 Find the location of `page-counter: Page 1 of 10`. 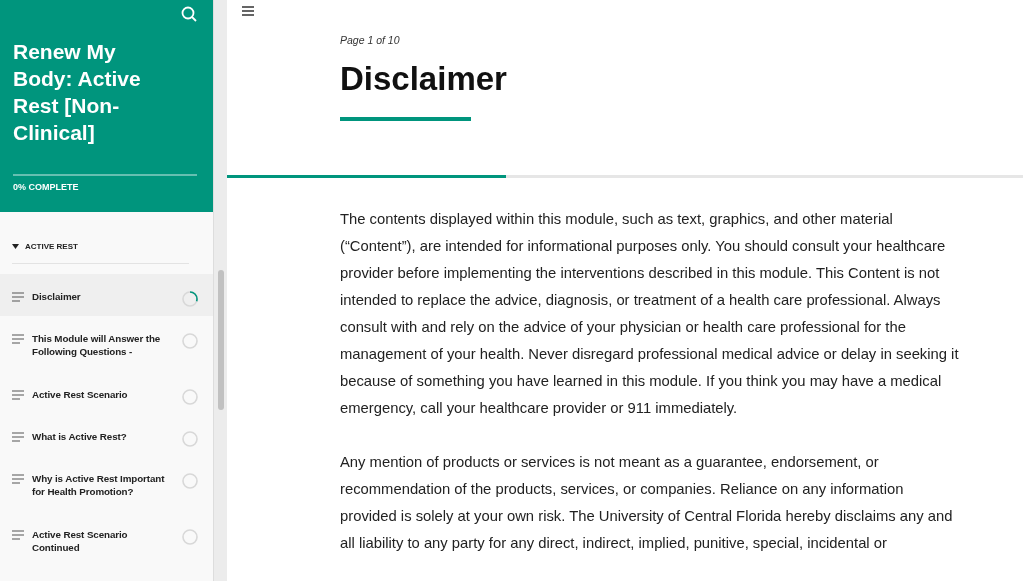

page-counter: Page 1 of 10 is located at coordinates (370, 40).